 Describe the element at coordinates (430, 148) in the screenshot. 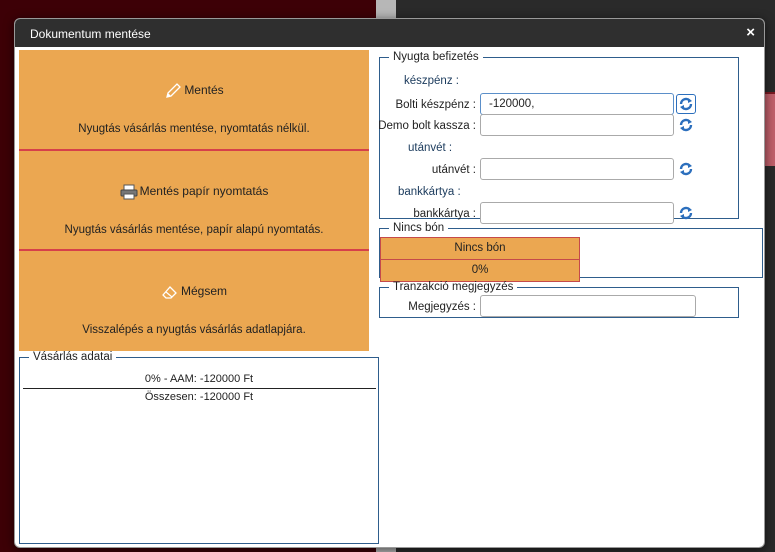

I see `cod-group-label: utánvét :` at that location.